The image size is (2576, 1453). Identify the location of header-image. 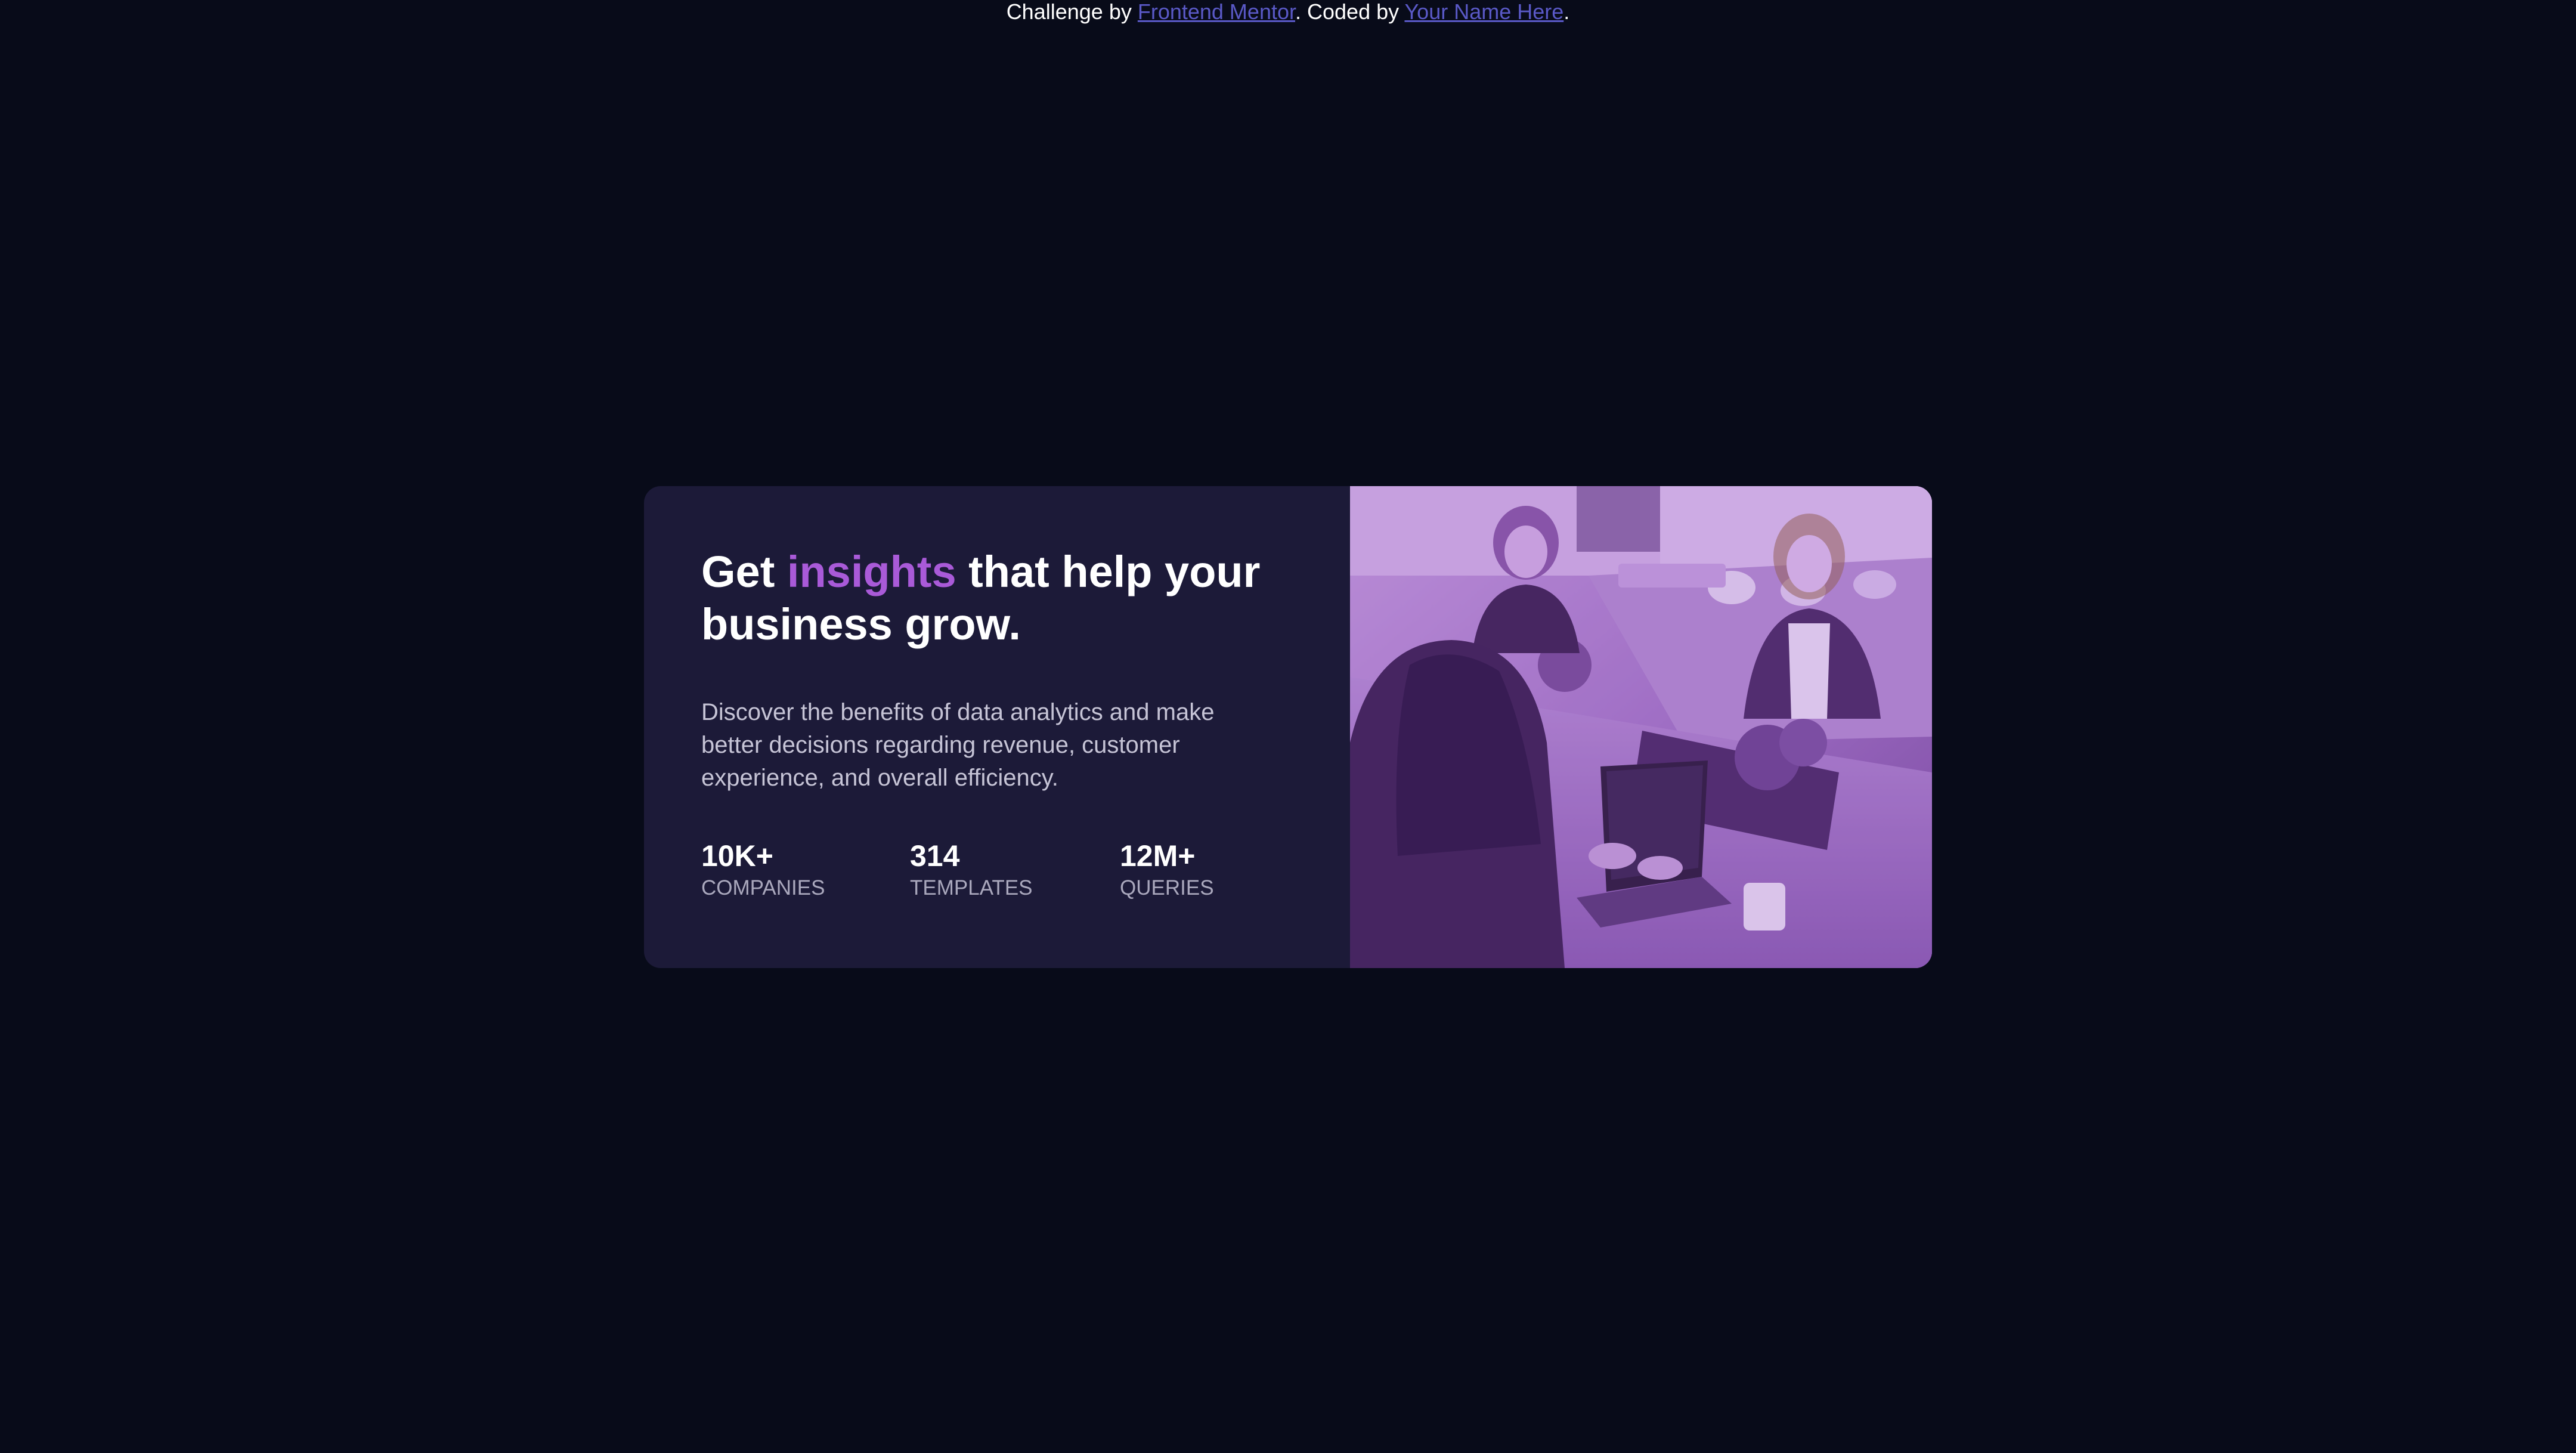
(1641, 727).